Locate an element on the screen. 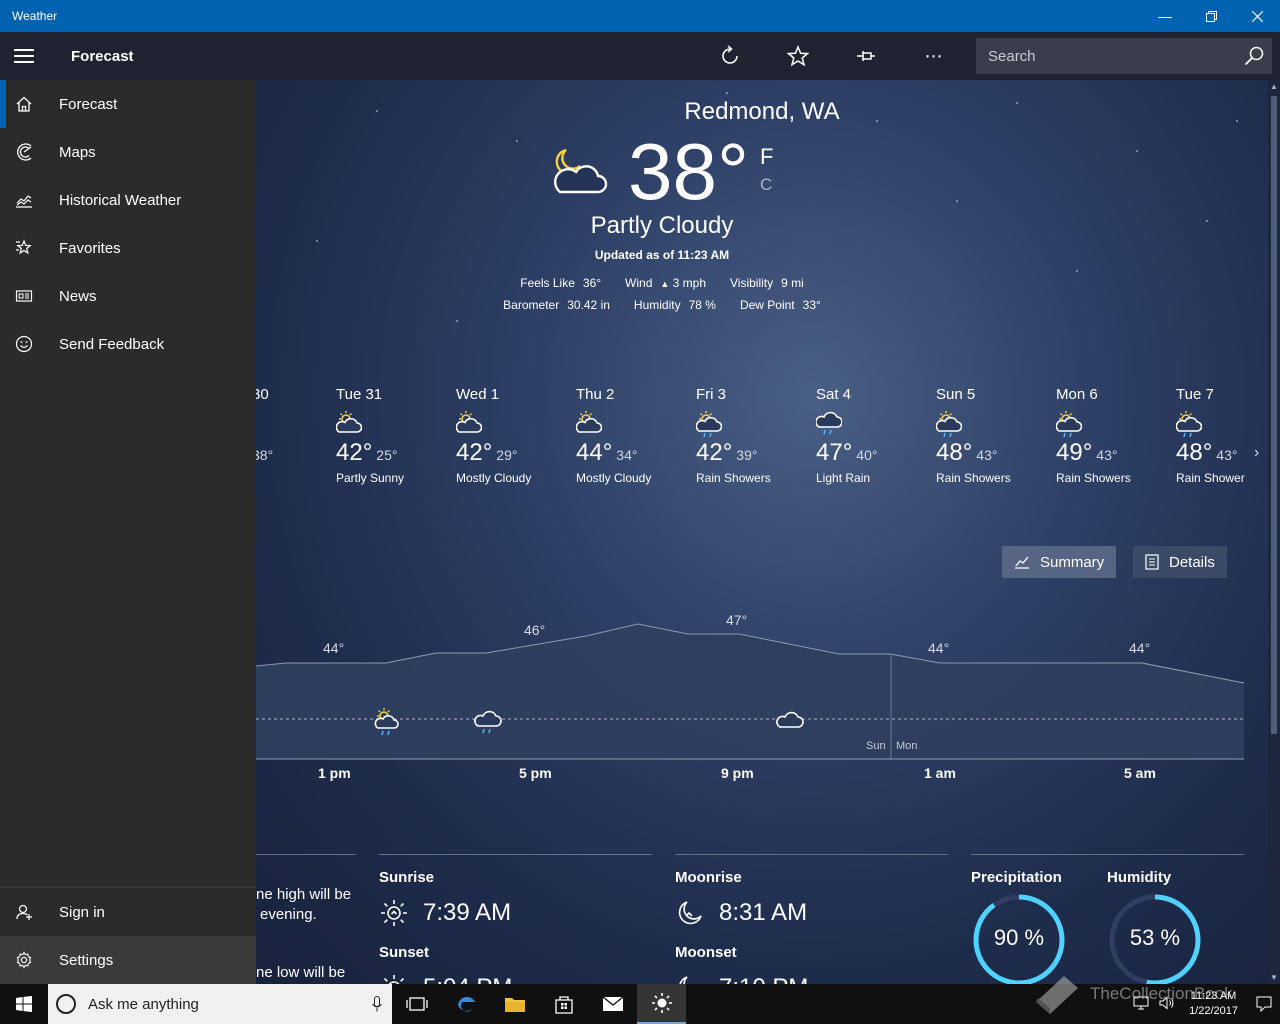 This screenshot has width=1280, height=1024. nav-item-settings: Settings is located at coordinates (128, 960).